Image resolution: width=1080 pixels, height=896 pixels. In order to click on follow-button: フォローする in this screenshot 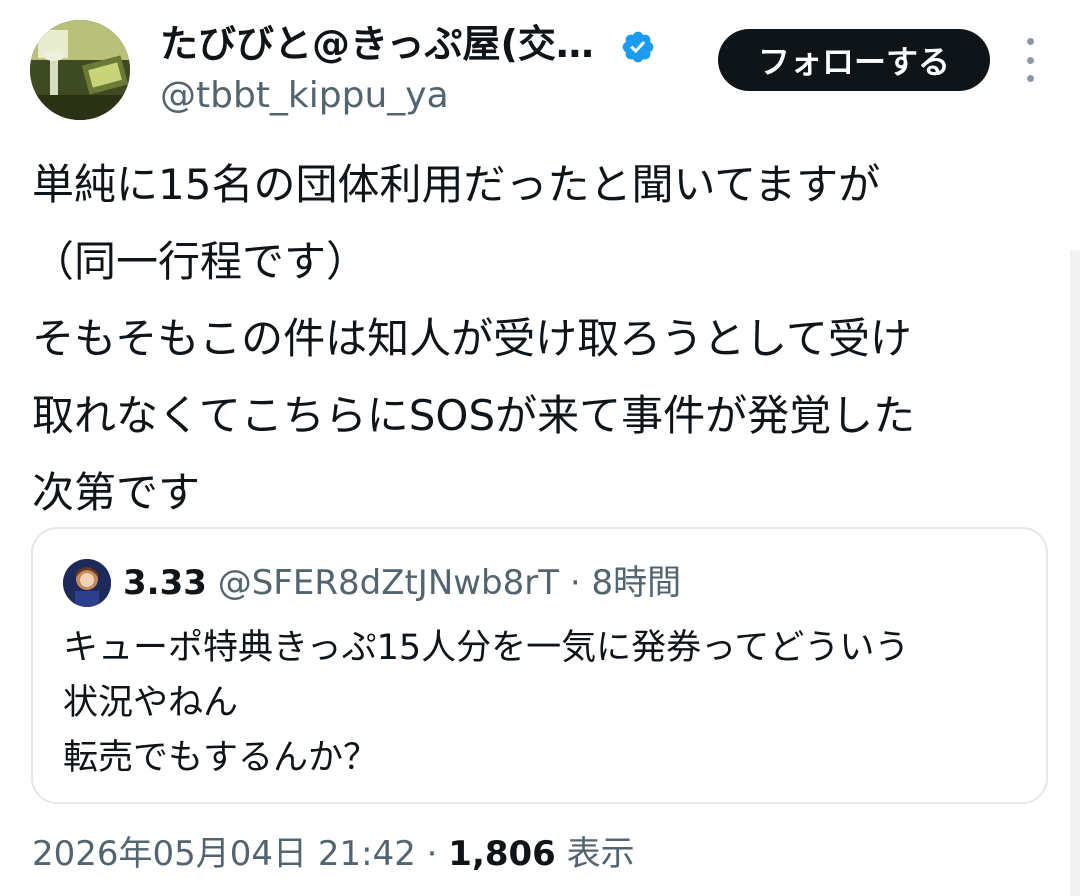, I will do `click(854, 60)`.